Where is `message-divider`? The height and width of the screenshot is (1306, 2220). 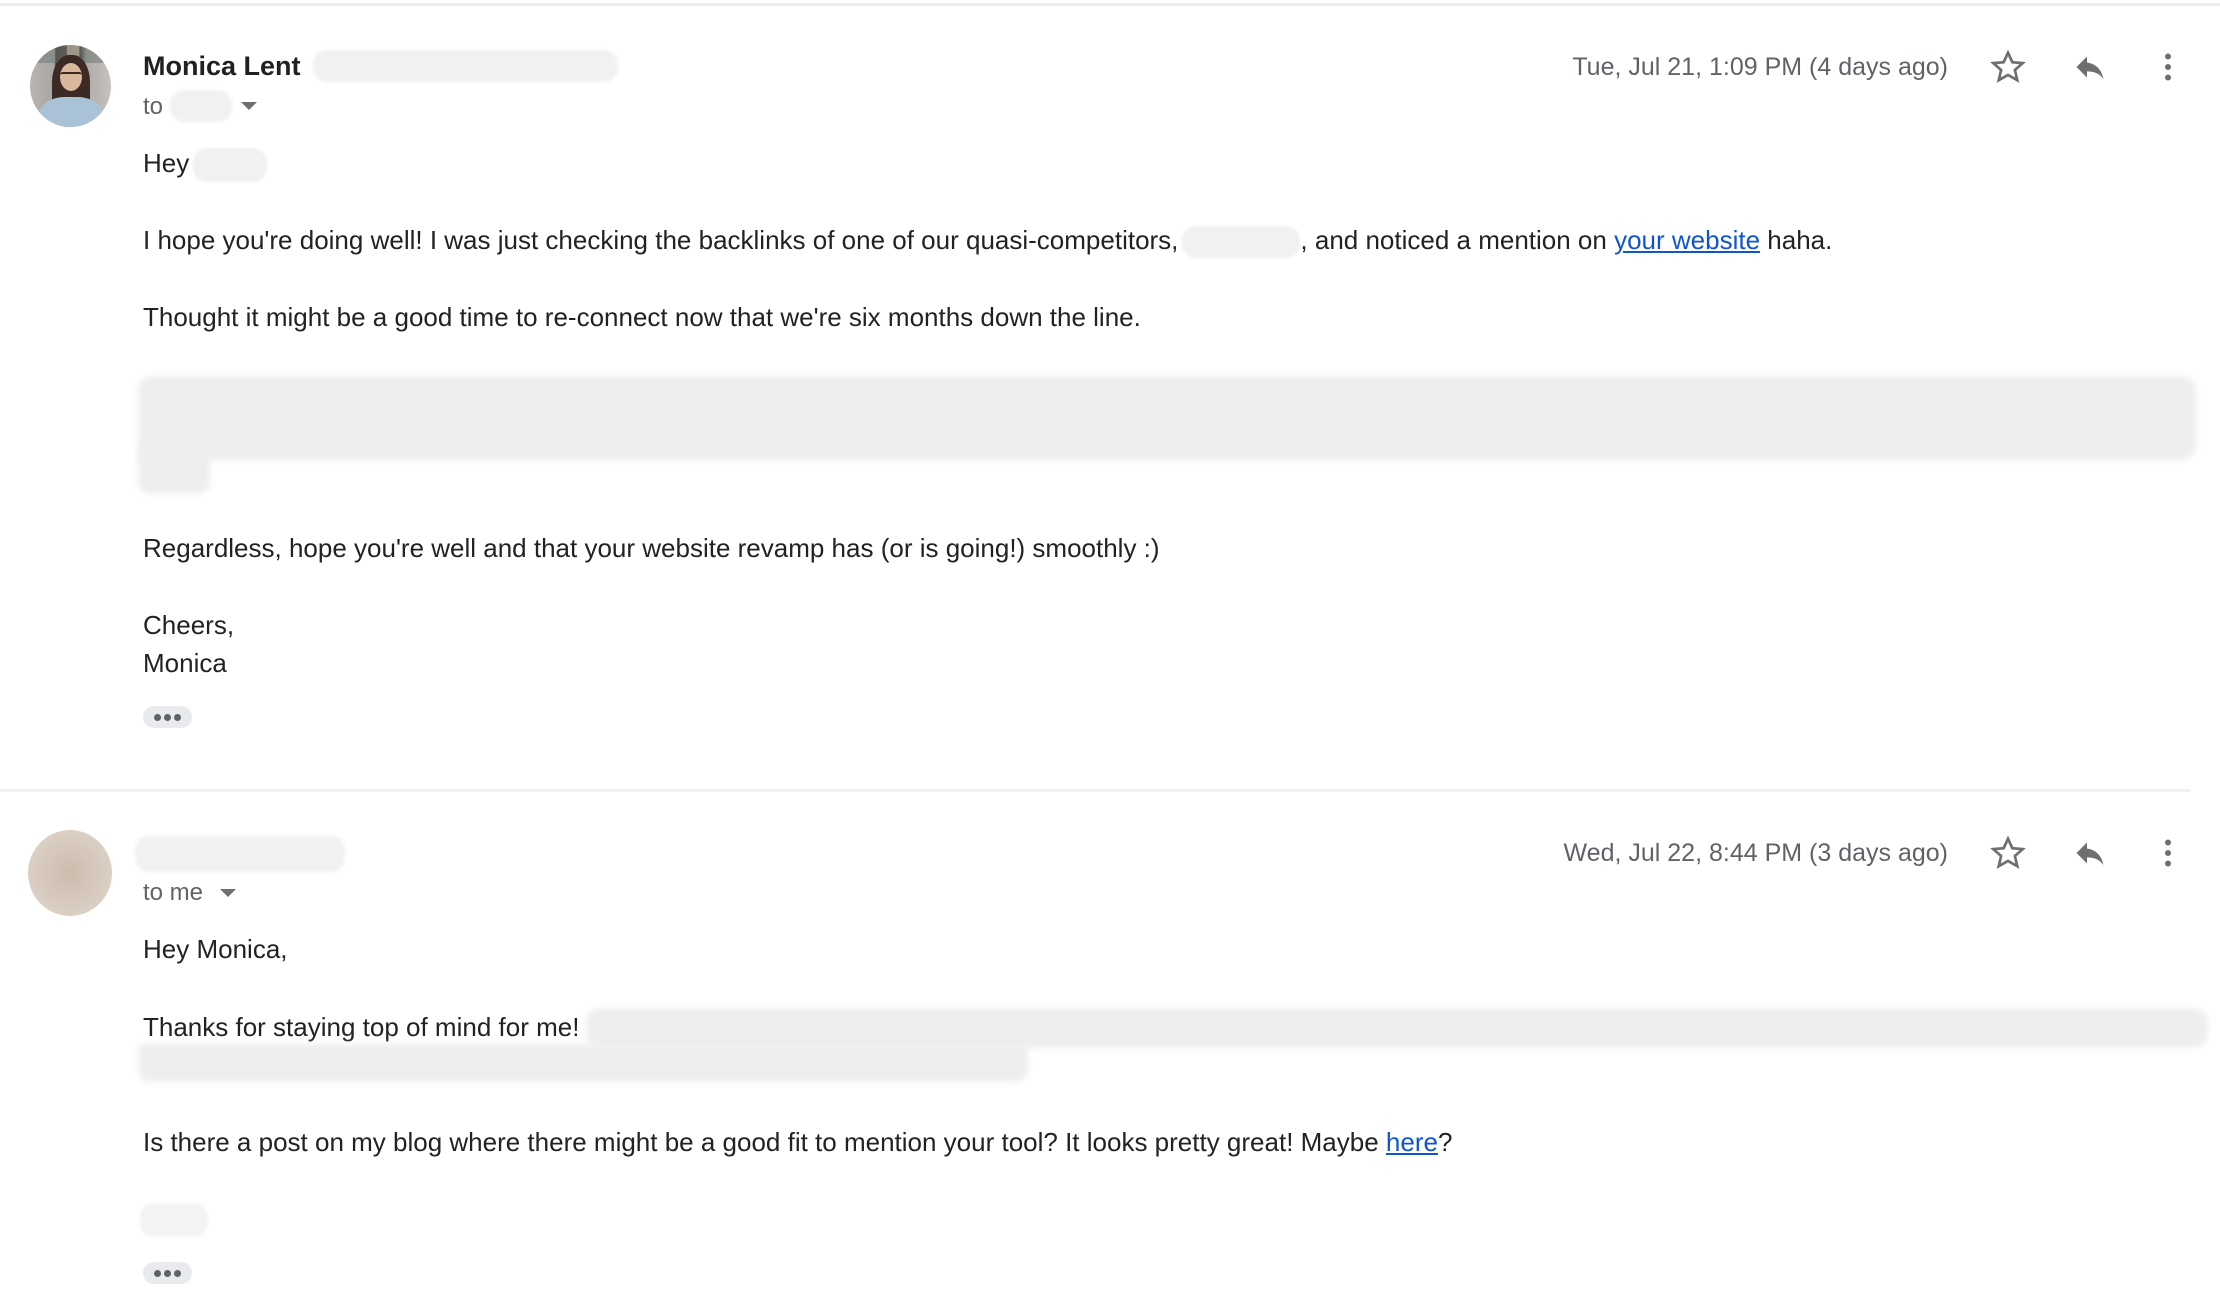
message-divider is located at coordinates (1095, 790).